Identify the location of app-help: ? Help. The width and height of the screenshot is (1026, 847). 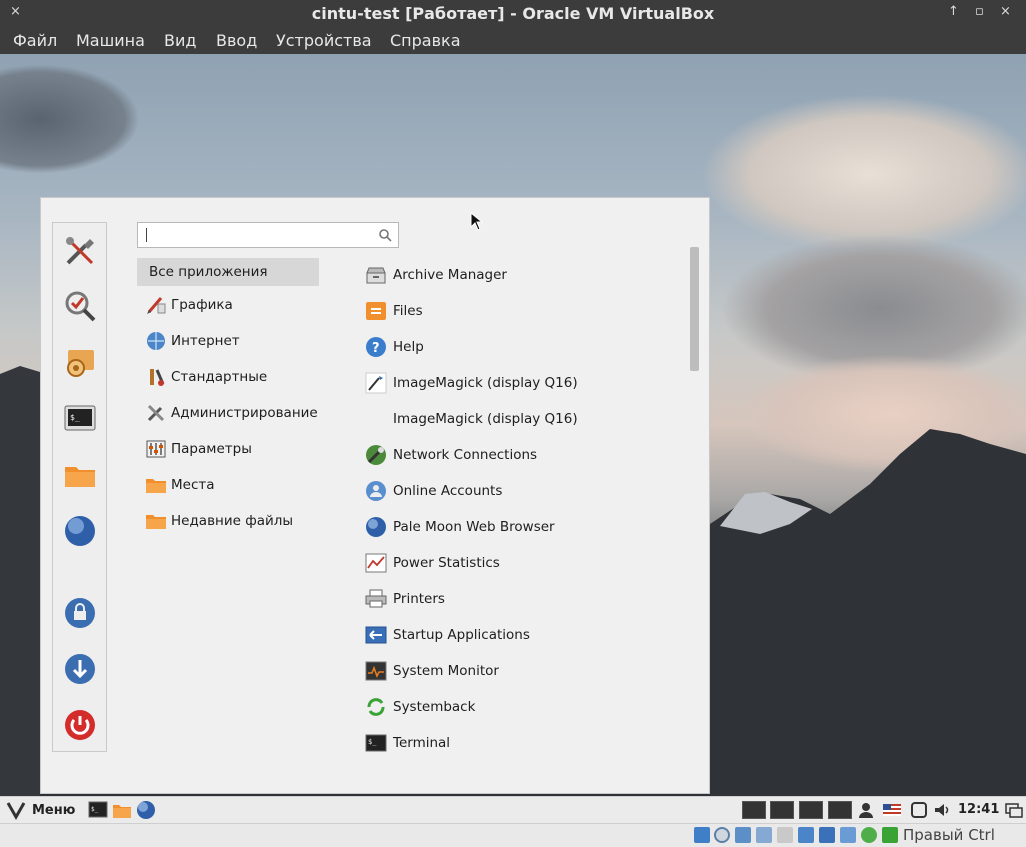
(525, 348).